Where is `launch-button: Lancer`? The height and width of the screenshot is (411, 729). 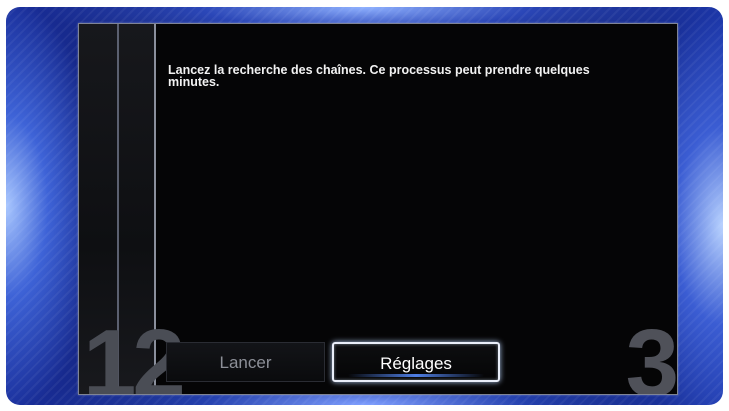 launch-button: Lancer is located at coordinates (245, 362).